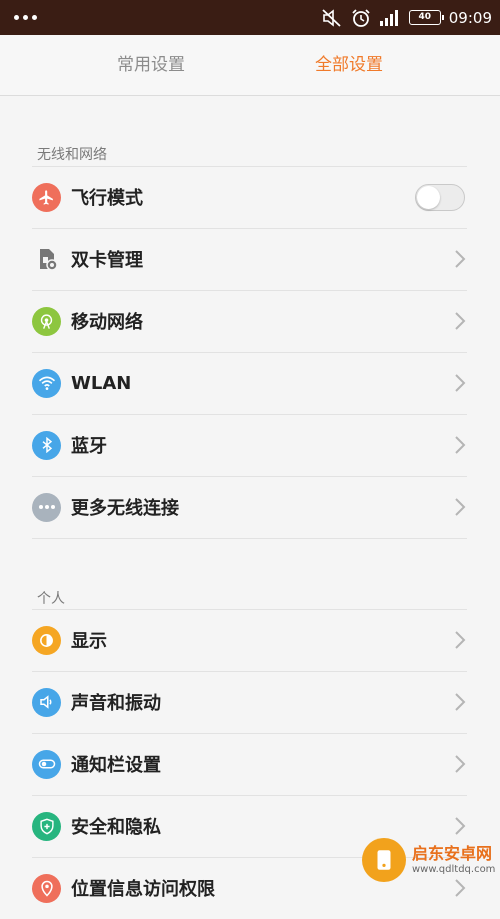  I want to click on signal-icon, so click(390, 17).